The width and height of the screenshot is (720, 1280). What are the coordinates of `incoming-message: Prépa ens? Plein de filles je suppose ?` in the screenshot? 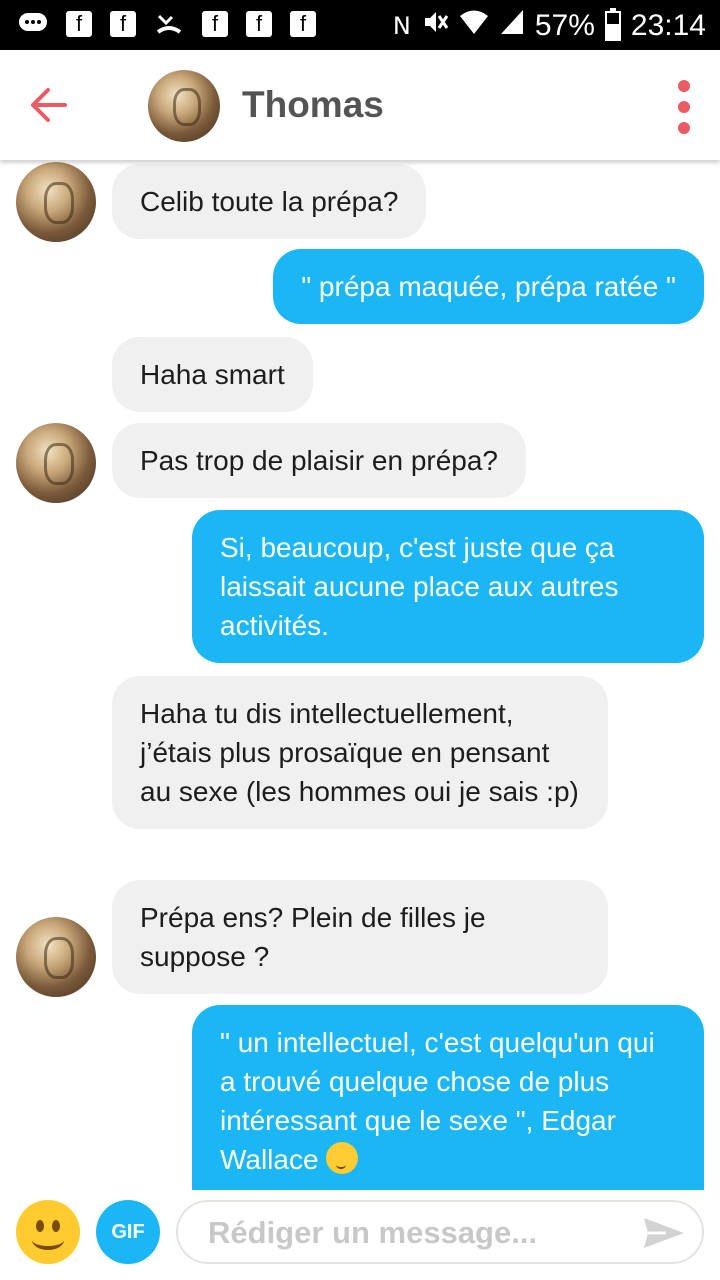 It's located at (360, 937).